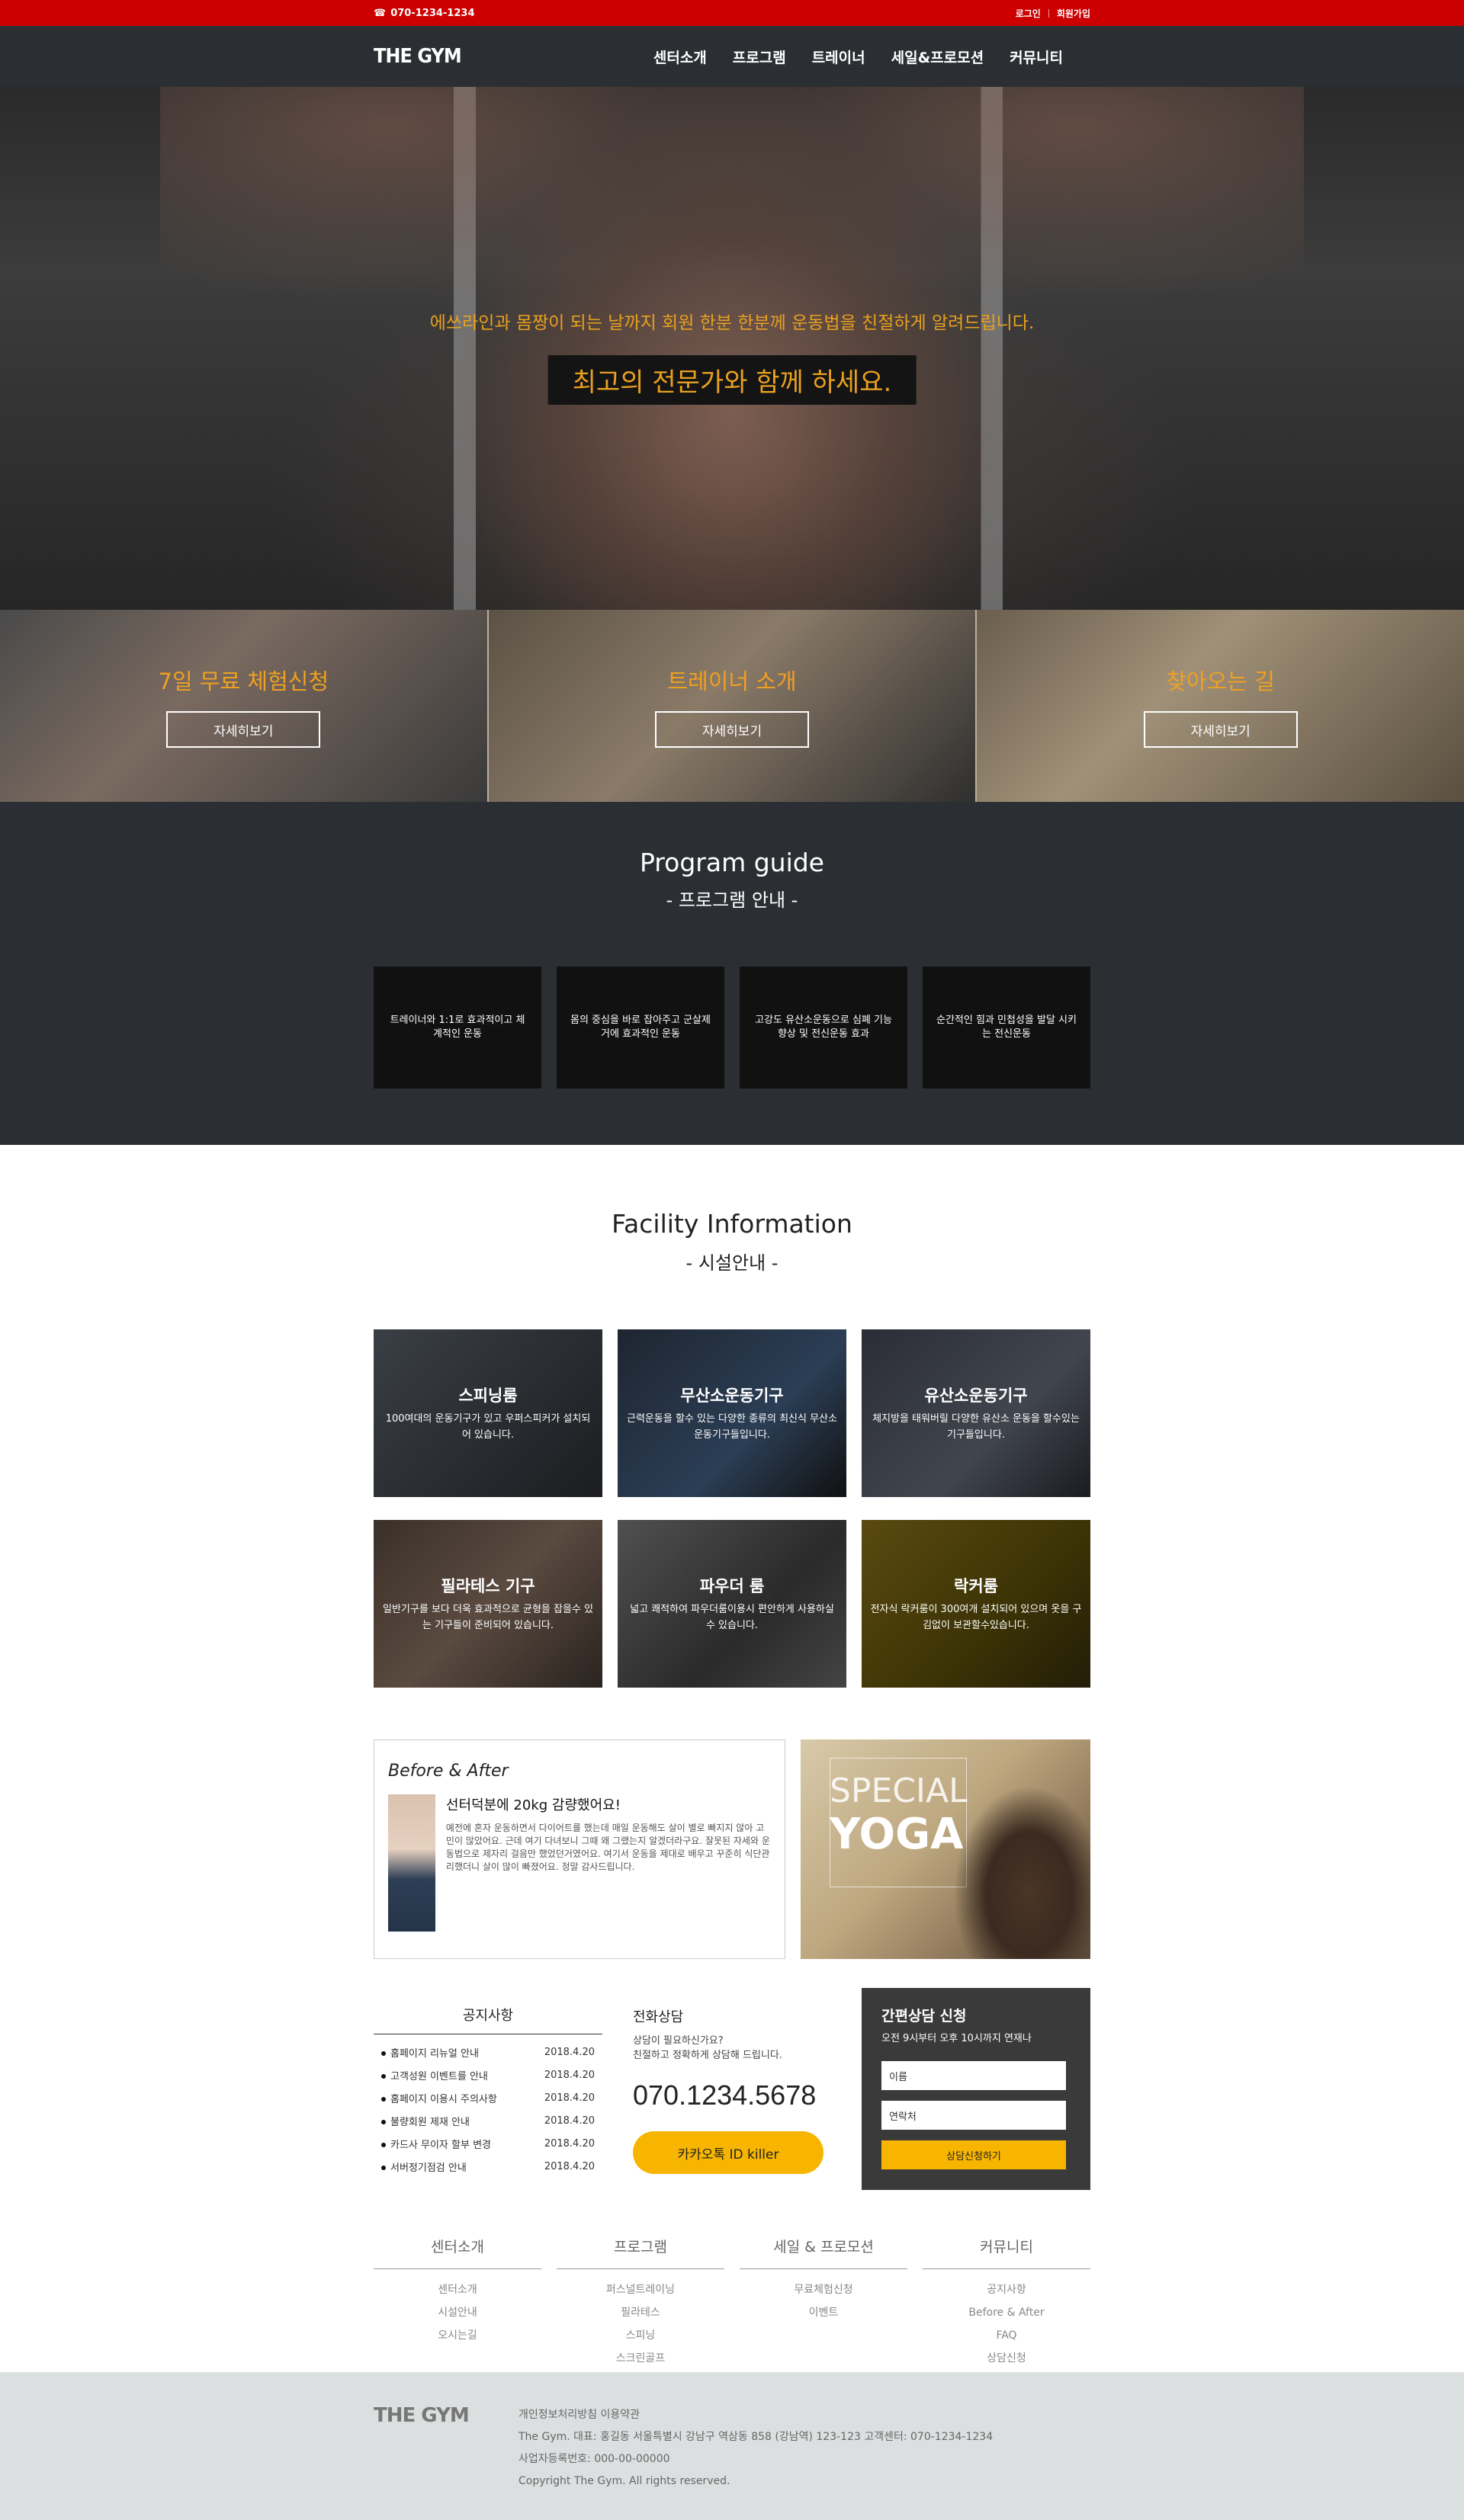  I want to click on notice-item: 불량회원 제재 안내 2018.4.20, so click(488, 2120).